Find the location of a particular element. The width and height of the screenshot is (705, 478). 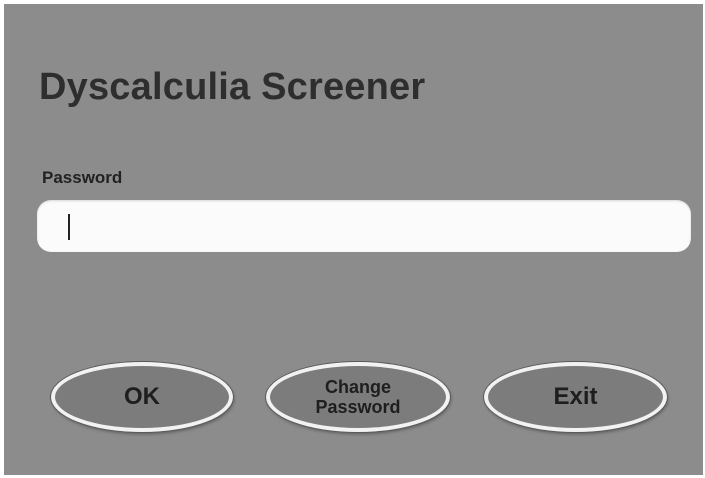

ok-button-label: OK is located at coordinates (142, 396).